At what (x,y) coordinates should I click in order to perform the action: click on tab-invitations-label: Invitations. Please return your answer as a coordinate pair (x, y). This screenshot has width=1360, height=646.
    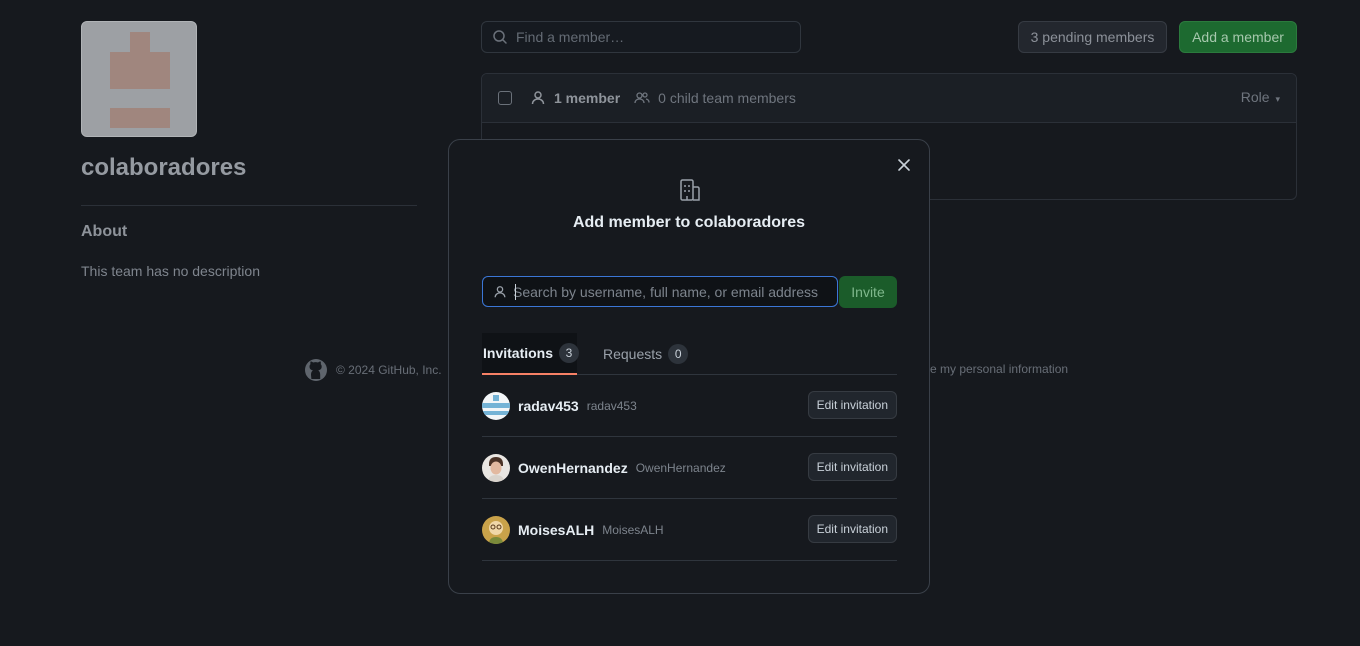
    Looking at the image, I should click on (518, 353).